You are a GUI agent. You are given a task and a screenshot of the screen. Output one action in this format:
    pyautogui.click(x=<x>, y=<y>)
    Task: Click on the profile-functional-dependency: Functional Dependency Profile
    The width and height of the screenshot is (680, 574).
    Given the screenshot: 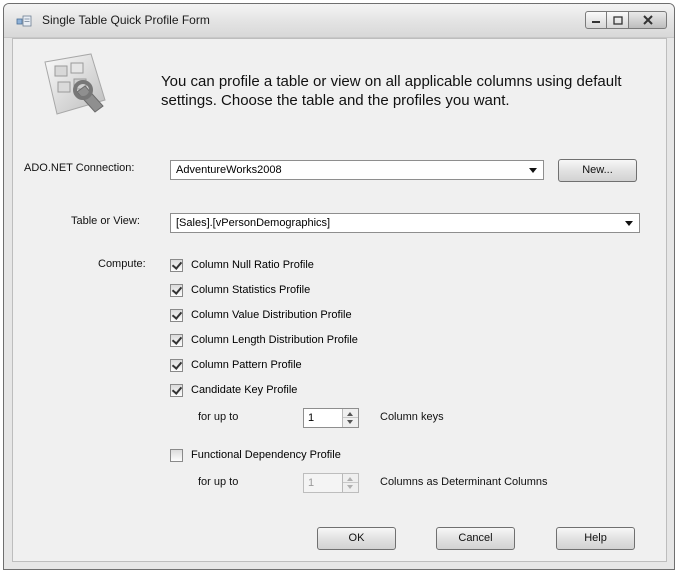 What is the action you would take?
    pyautogui.click(x=255, y=455)
    